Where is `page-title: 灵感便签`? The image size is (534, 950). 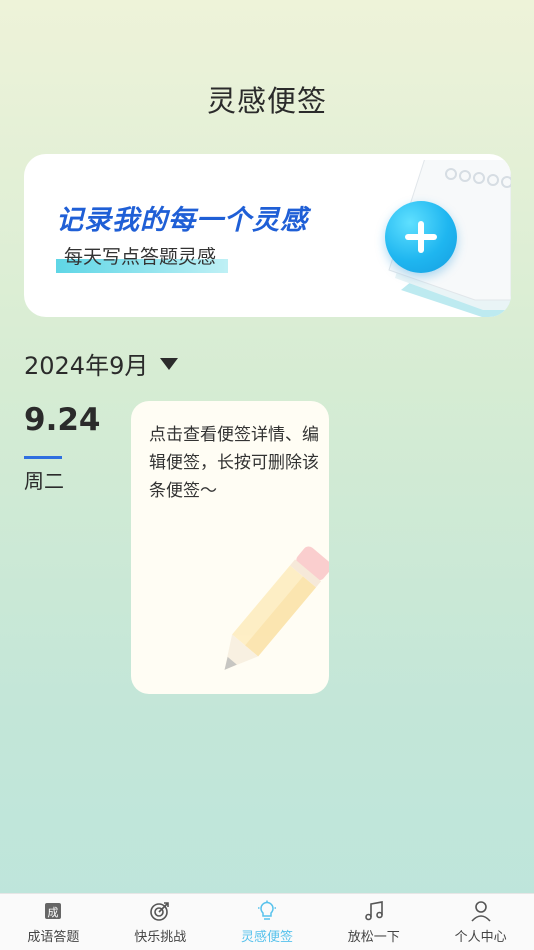 page-title: 灵感便签 is located at coordinates (266, 101).